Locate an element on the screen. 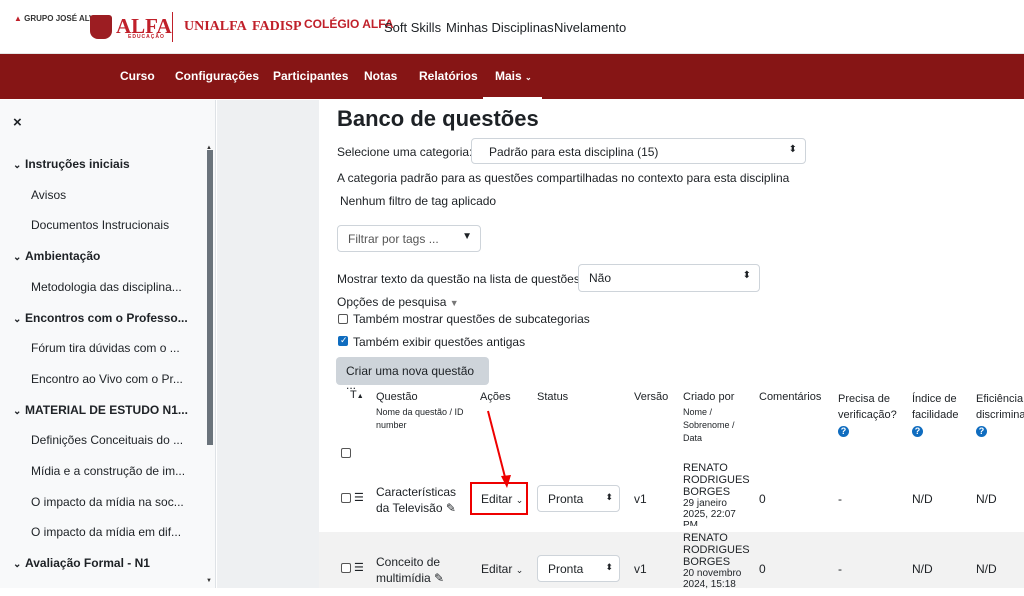 Image resolution: width=1024 pixels, height=596 pixels. created-date: 20 novembro 2024, 15:18 is located at coordinates (712, 579).